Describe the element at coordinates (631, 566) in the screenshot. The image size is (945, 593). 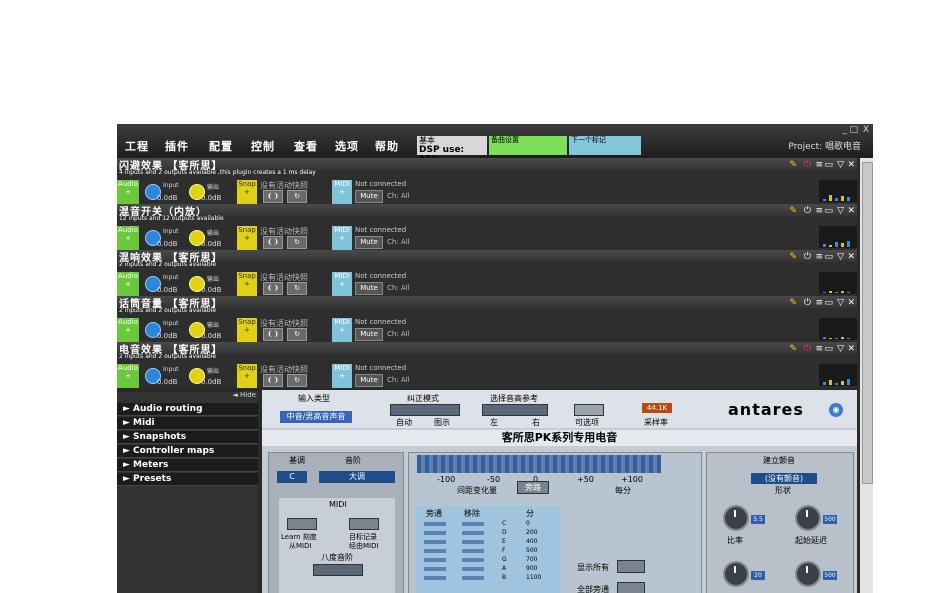
I see `show-all-button` at that location.